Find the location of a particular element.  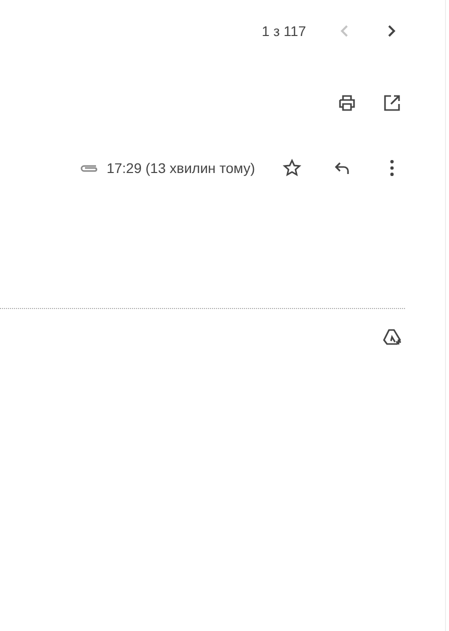

message-time: 17:29 (13 хвилин тому) is located at coordinates (180, 168).